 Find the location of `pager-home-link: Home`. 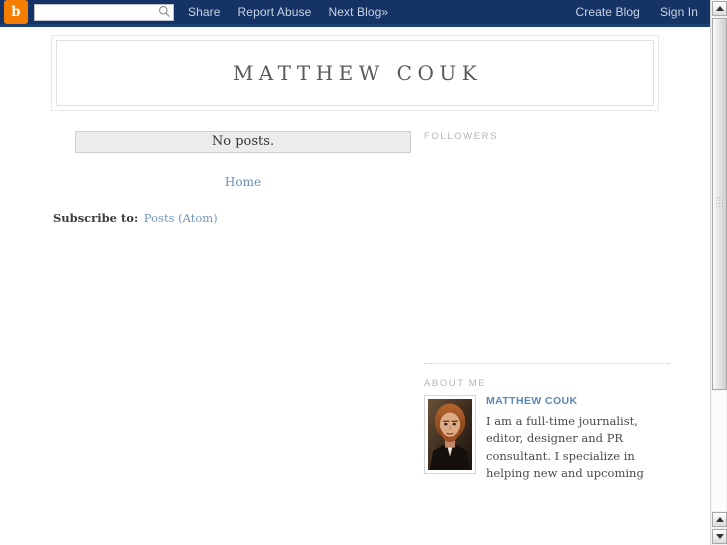

pager-home-link: Home is located at coordinates (243, 182).